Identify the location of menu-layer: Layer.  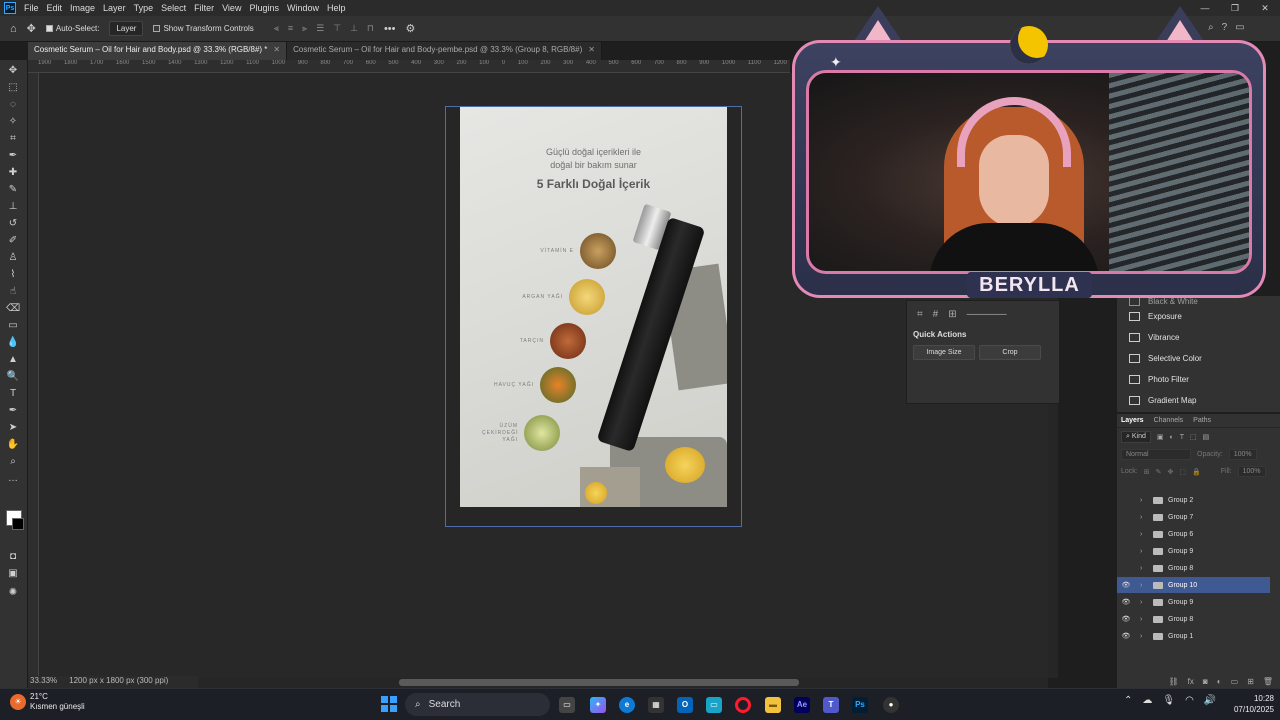
(114, 8).